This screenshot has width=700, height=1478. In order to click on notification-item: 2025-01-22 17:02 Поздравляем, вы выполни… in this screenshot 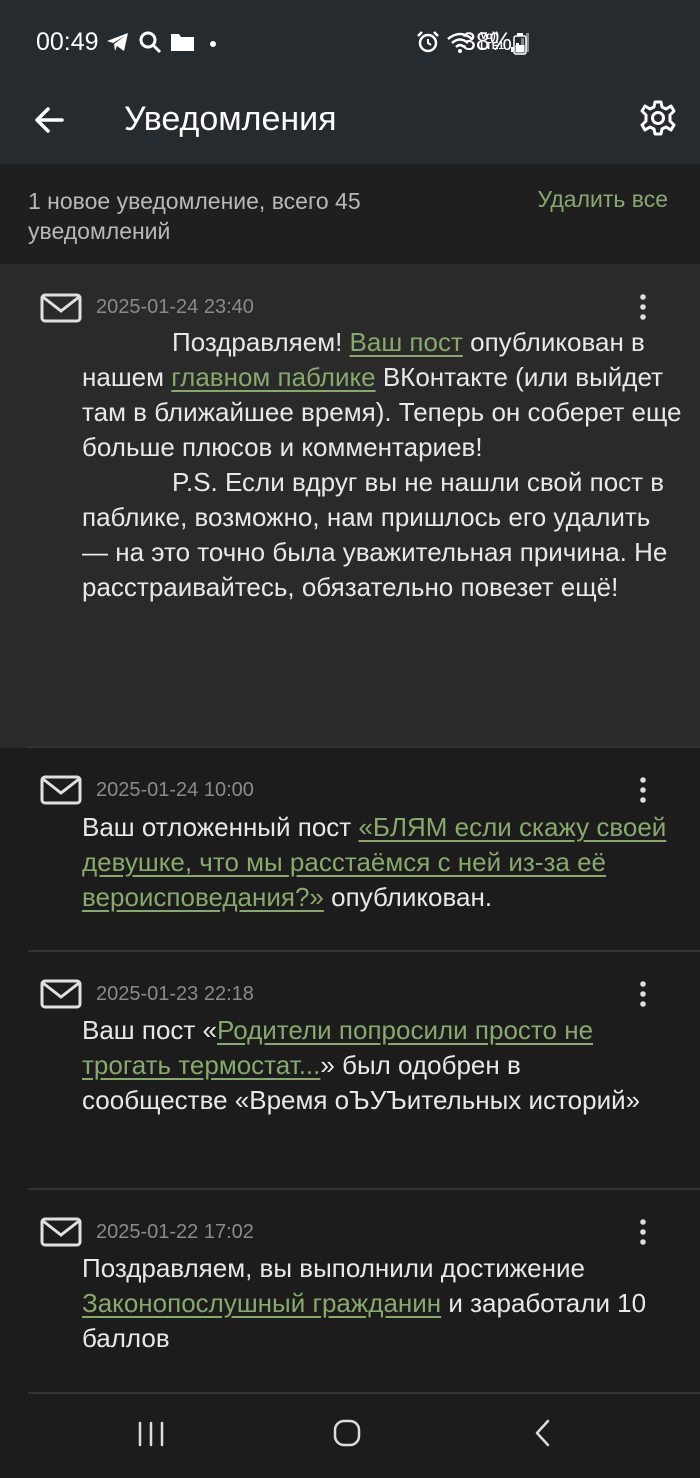, I will do `click(350, 1292)`.